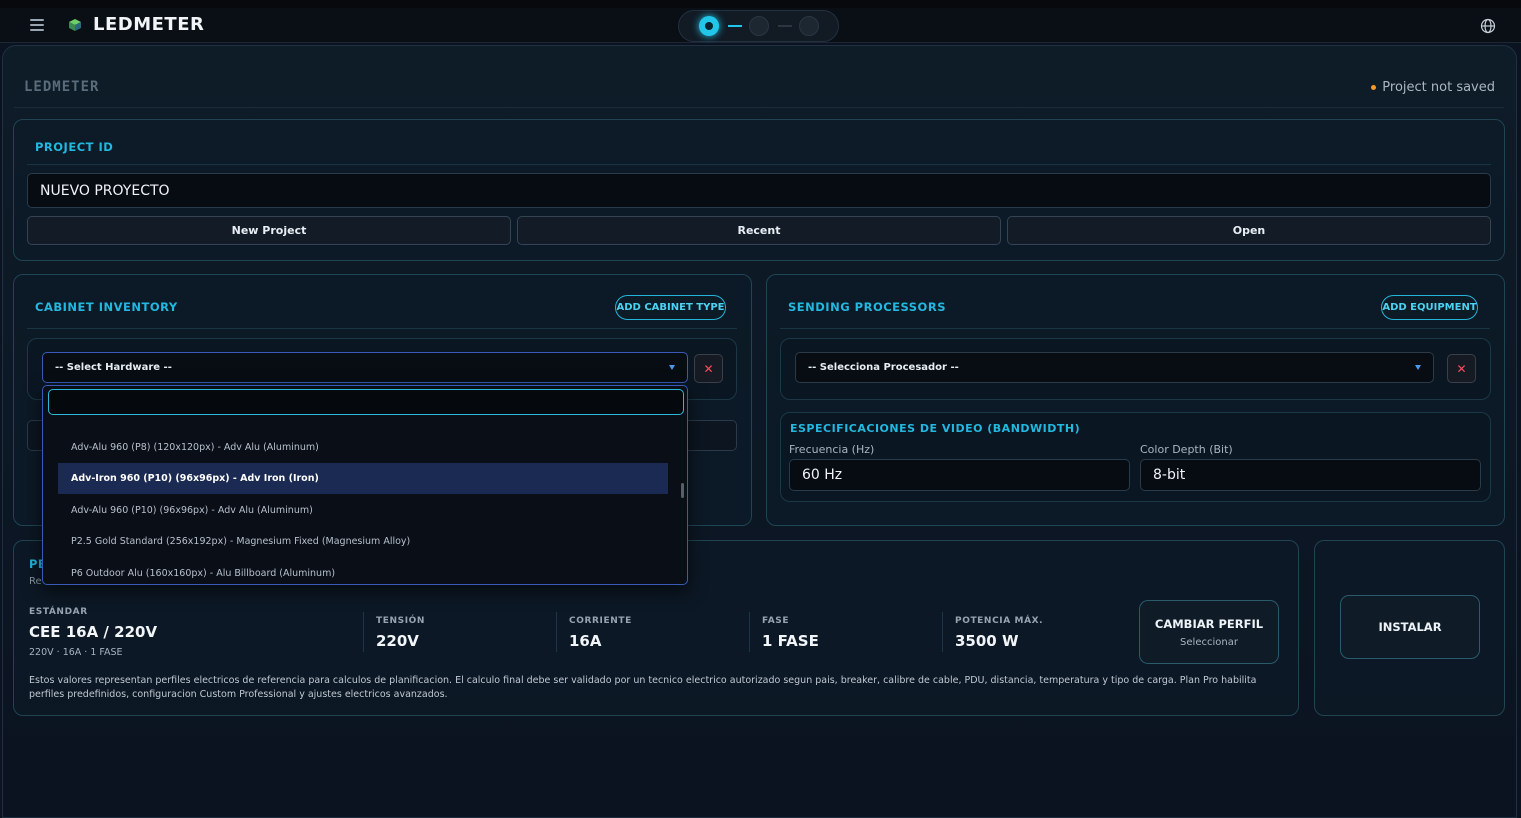 The width and height of the screenshot is (1521, 818). What do you see at coordinates (1209, 632) in the screenshot?
I see `change-profile-button: CAMBIAR PERFIL Seleccionar` at bounding box center [1209, 632].